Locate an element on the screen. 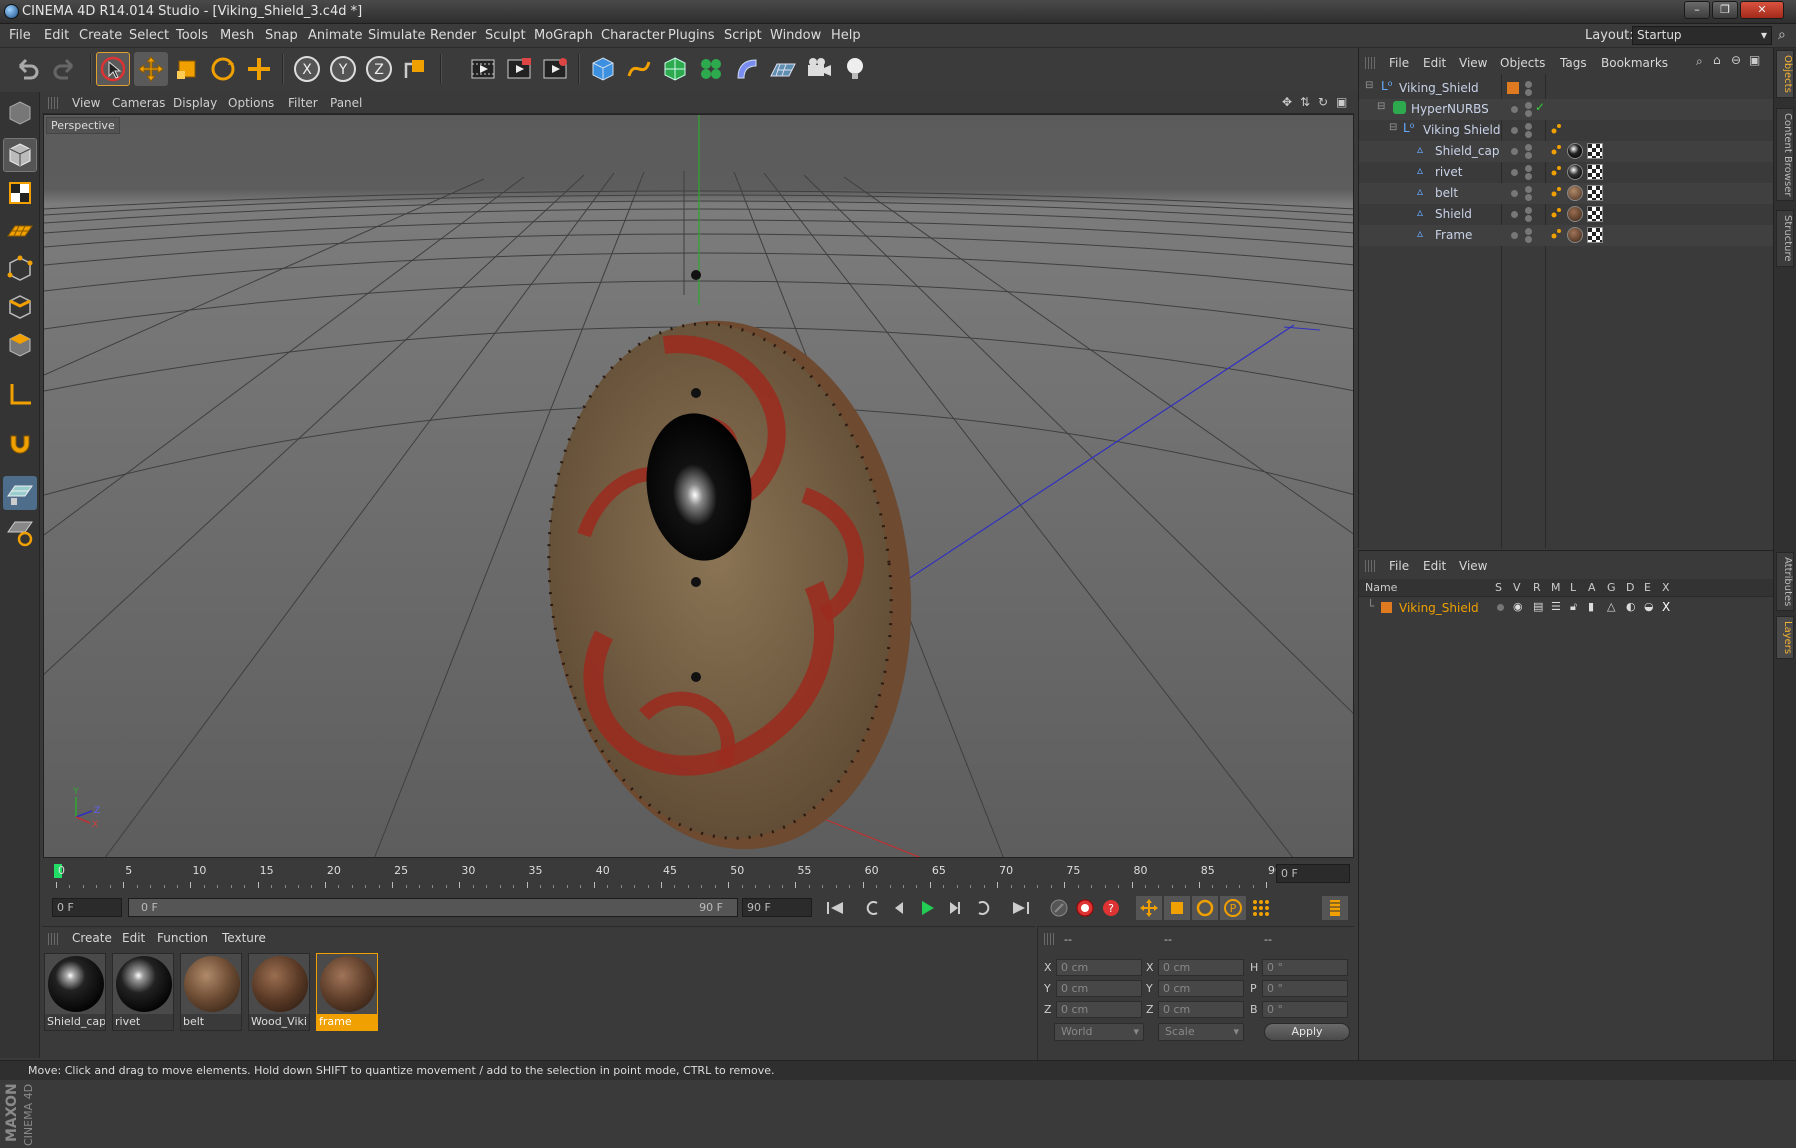 Image resolution: width=1796 pixels, height=1148 pixels. material-menu-texture: Texture is located at coordinates (244, 938).